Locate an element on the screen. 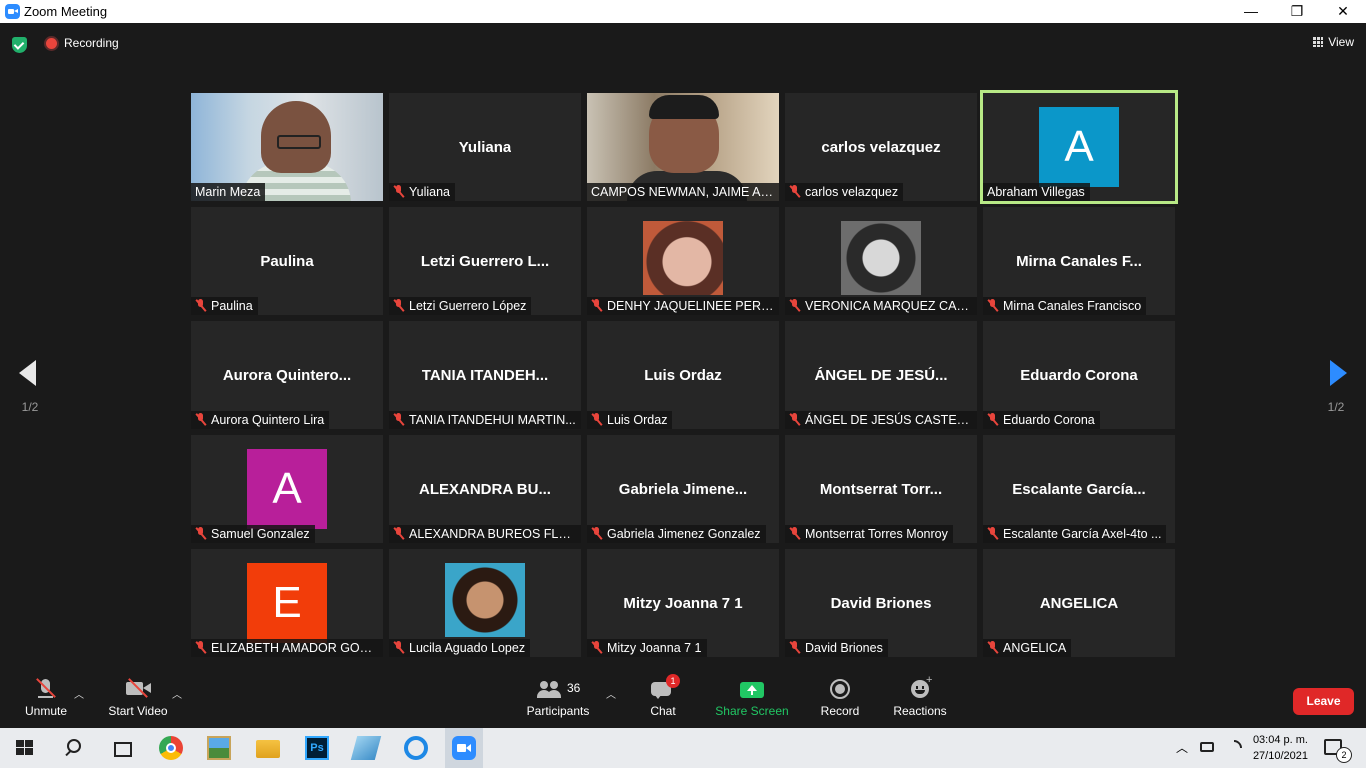 This screenshot has width=1366, height=768. participant-tile: A Samuel Gonzalez is located at coordinates (287, 489).